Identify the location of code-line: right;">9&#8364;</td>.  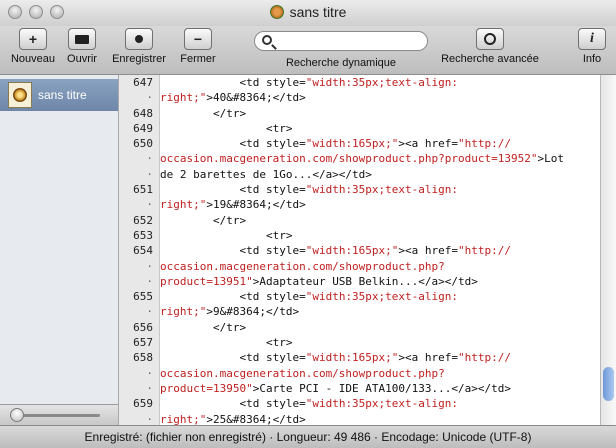
(380, 311).